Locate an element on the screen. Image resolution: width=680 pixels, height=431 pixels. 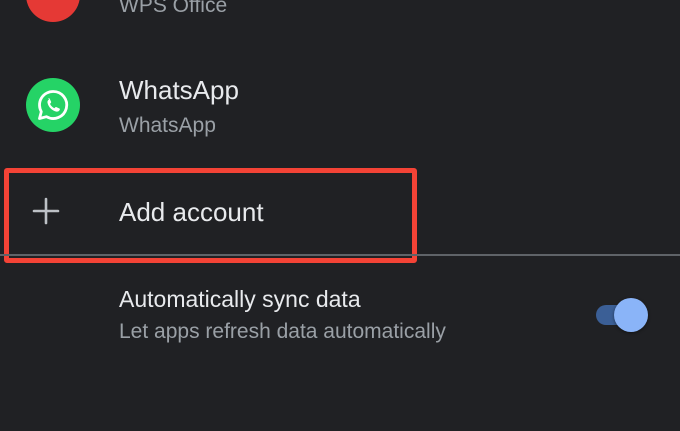
plus-icon is located at coordinates (46, 211).